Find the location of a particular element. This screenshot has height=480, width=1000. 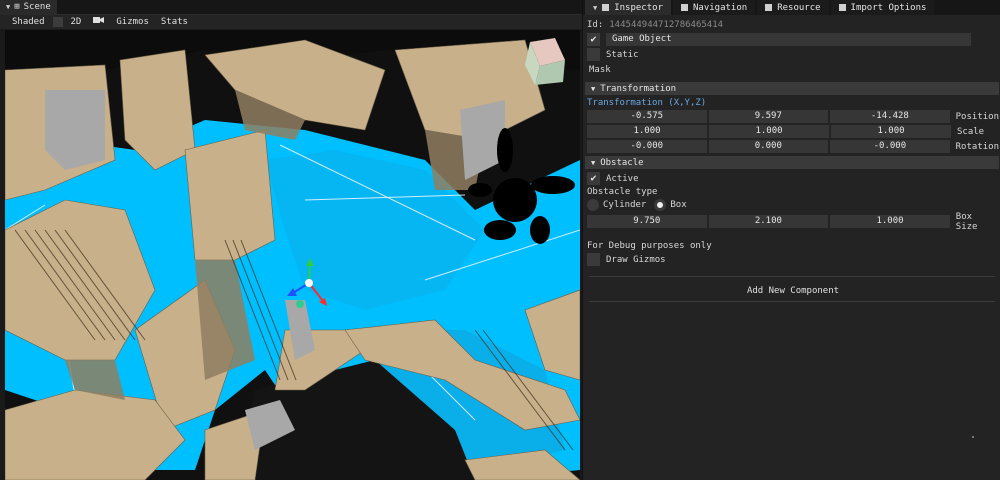

position-row: -0.575 9.597 -14.428 Position is located at coordinates (793, 116).